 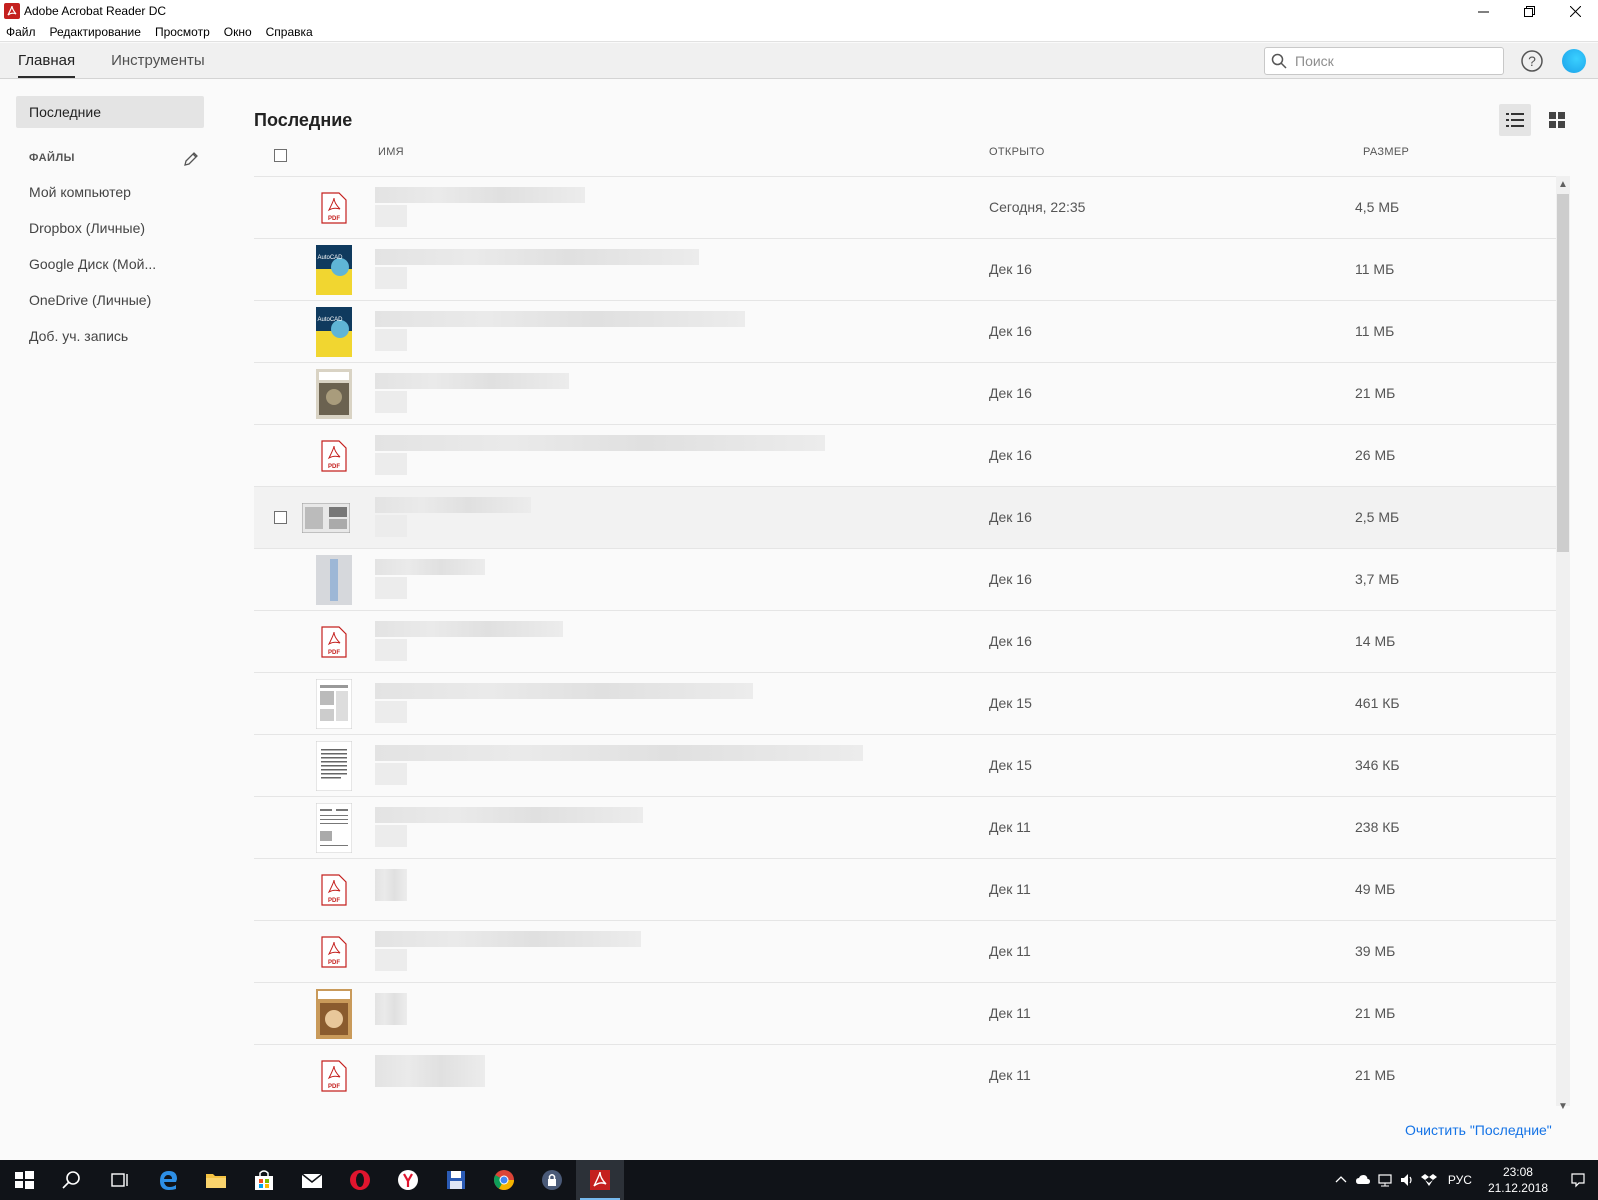 What do you see at coordinates (289, 32) in the screenshot?
I see `menu-help: Справка` at bounding box center [289, 32].